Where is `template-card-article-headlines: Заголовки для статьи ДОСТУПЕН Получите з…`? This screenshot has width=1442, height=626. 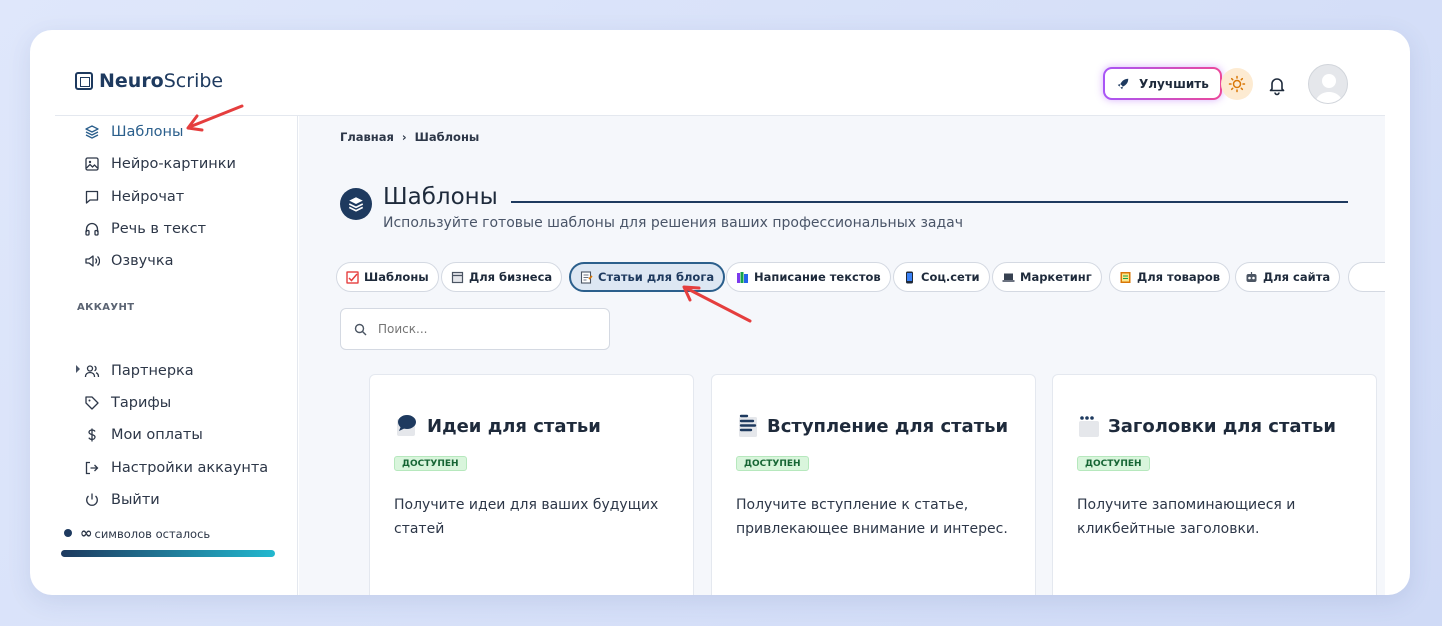
template-card-article-headlines: Заголовки для статьи ДОСТУПЕН Получите з… is located at coordinates (1214, 484).